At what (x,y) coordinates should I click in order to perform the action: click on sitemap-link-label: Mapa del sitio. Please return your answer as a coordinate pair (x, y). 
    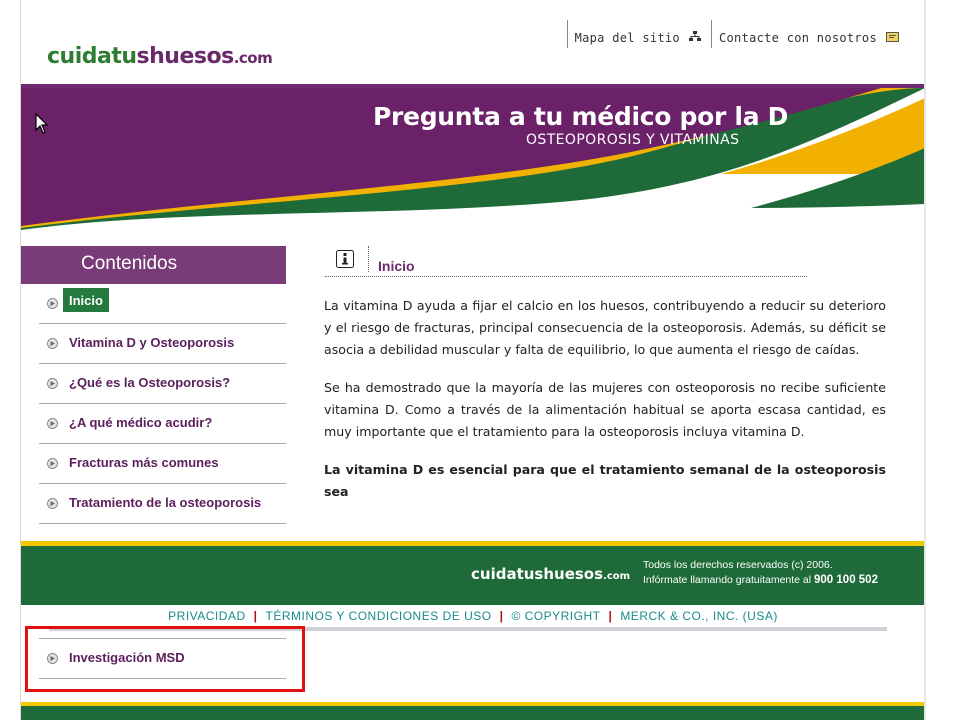
    Looking at the image, I should click on (627, 38).